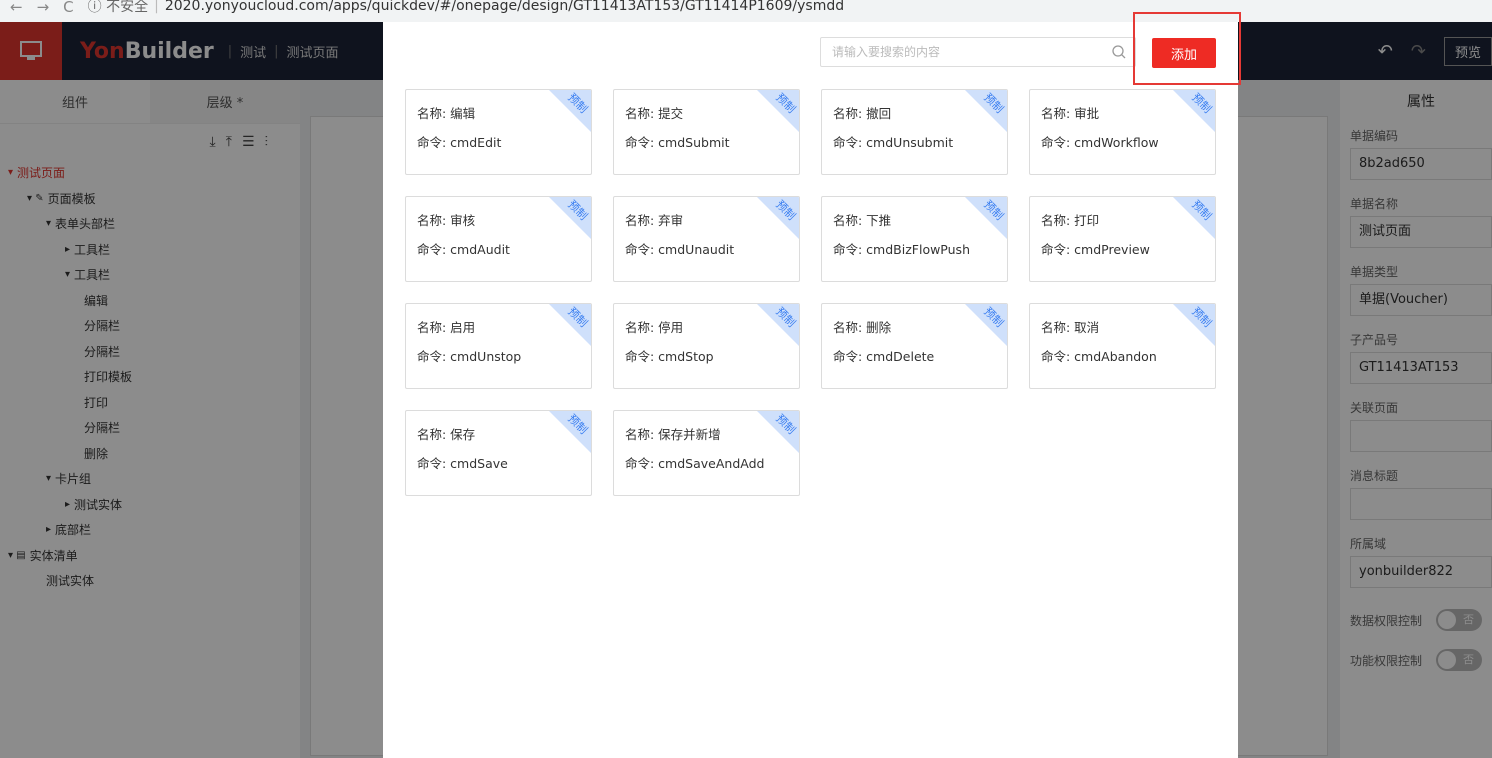 This screenshot has width=1492, height=758. I want to click on command-name: 名称: 打印, so click(1070, 220).